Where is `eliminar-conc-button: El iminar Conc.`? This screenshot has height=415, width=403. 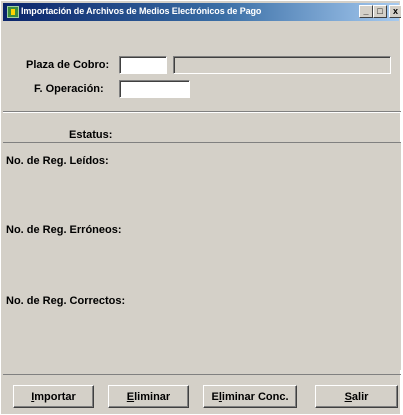
eliminar-conc-button: El iminar Conc. is located at coordinates (250, 396).